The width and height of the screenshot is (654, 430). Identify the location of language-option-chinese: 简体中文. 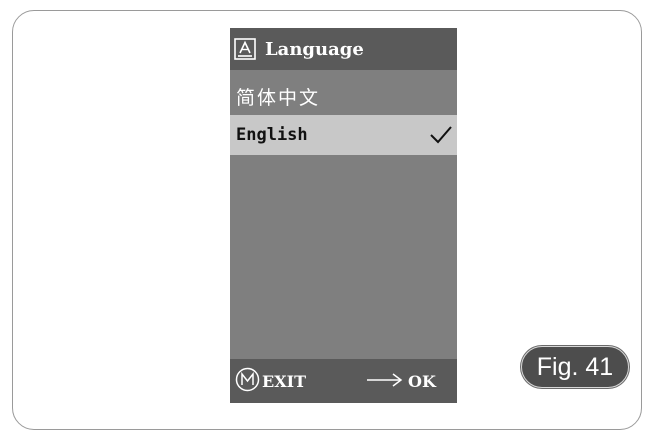
(343, 96).